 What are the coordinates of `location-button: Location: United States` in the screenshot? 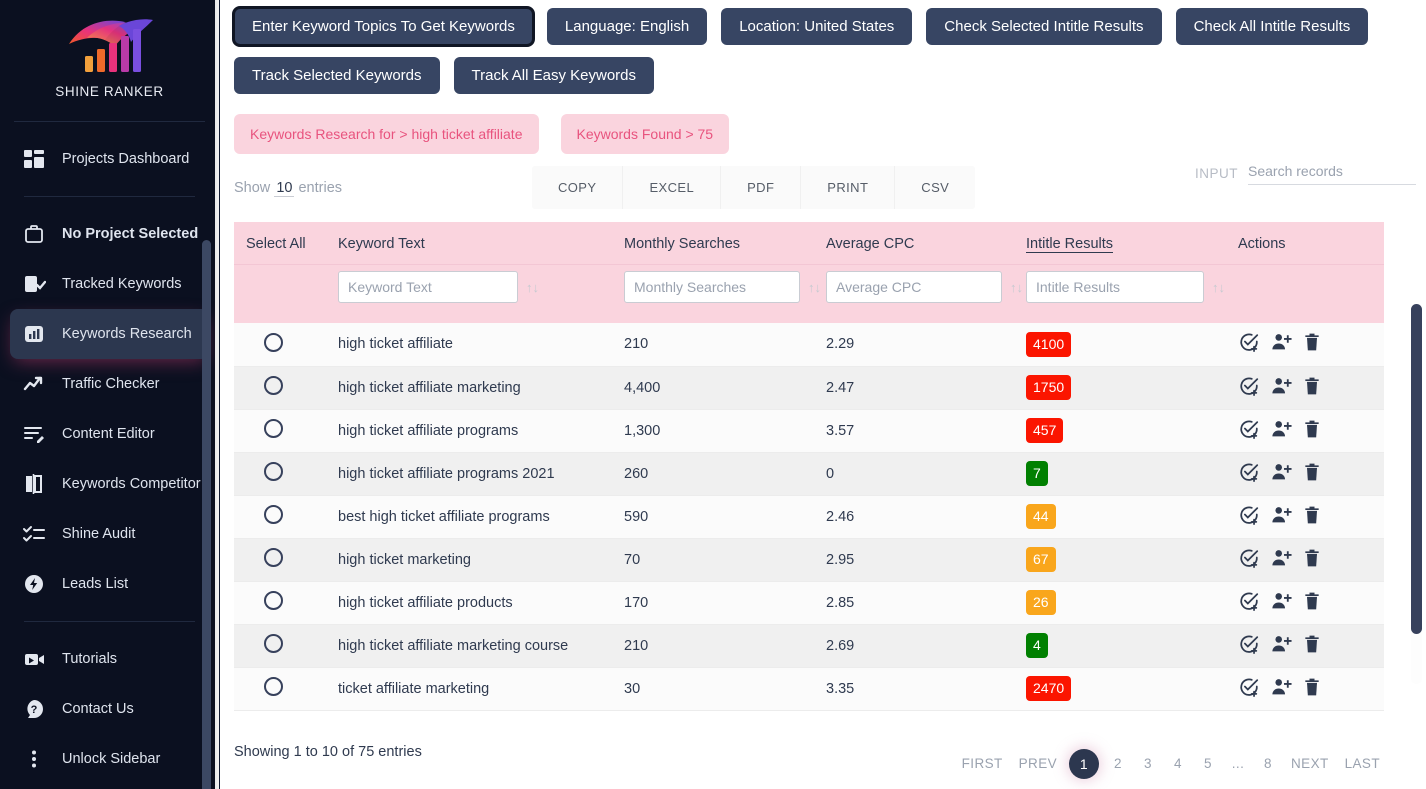 It's located at (817, 26).